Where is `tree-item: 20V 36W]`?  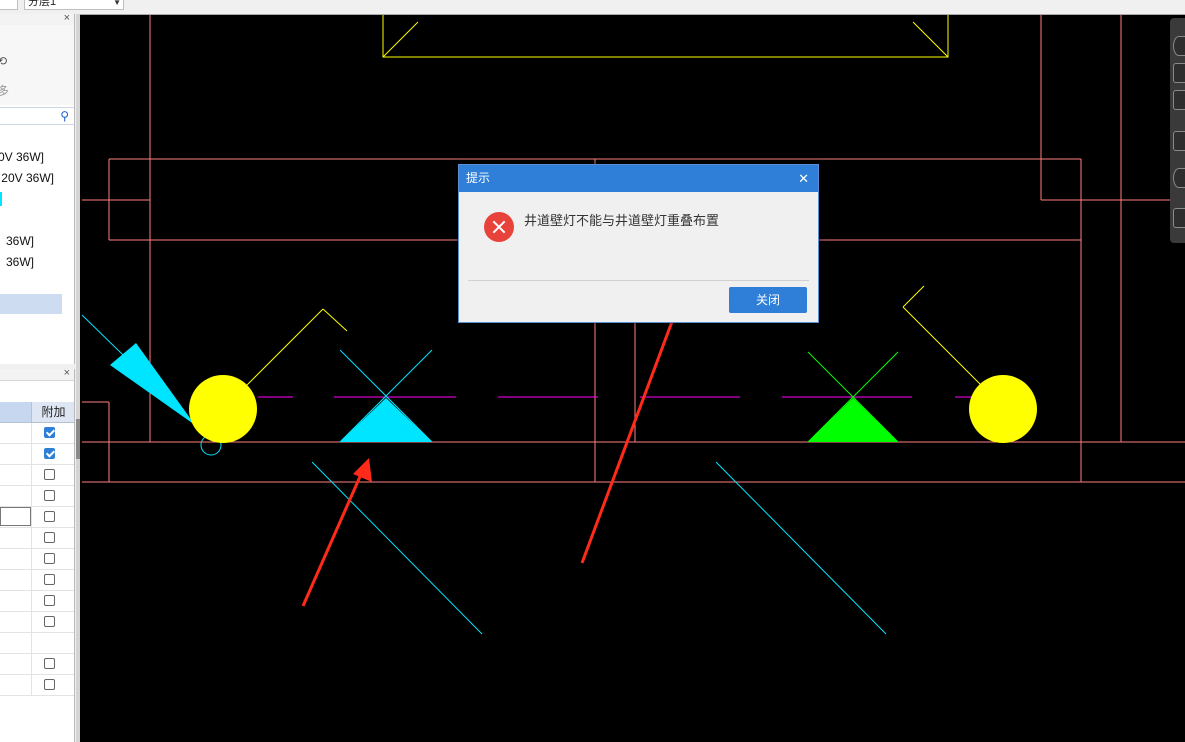
tree-item: 20V 36W] is located at coordinates (37, 178).